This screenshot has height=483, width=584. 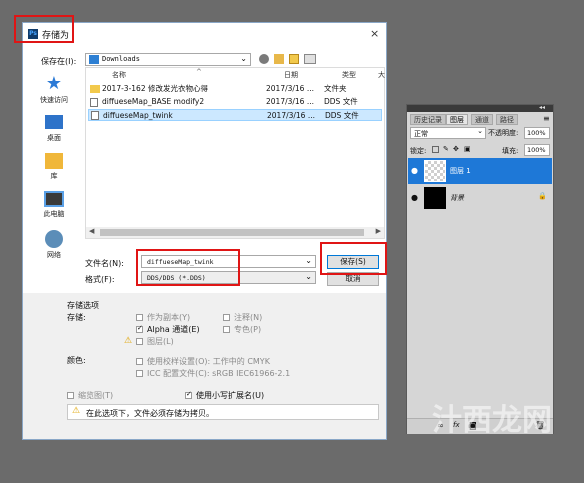 I want to click on tab-layers: 图层, so click(x=457, y=119).